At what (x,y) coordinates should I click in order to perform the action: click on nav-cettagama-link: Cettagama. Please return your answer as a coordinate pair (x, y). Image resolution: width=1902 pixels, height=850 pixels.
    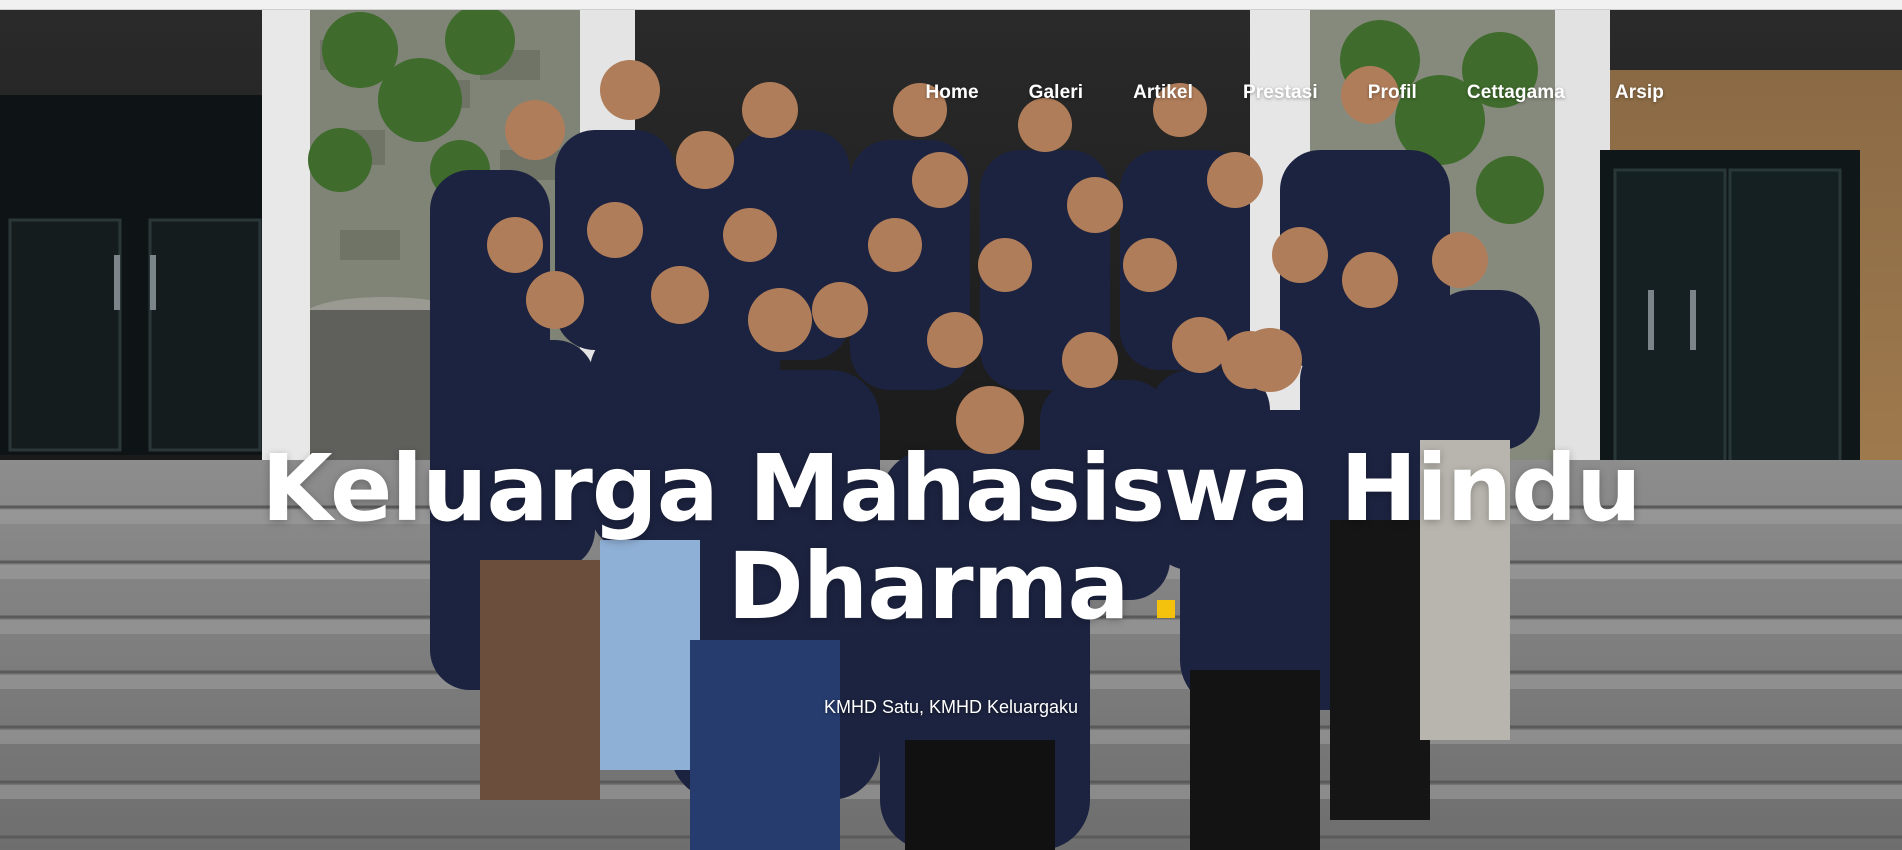
    Looking at the image, I should click on (1516, 93).